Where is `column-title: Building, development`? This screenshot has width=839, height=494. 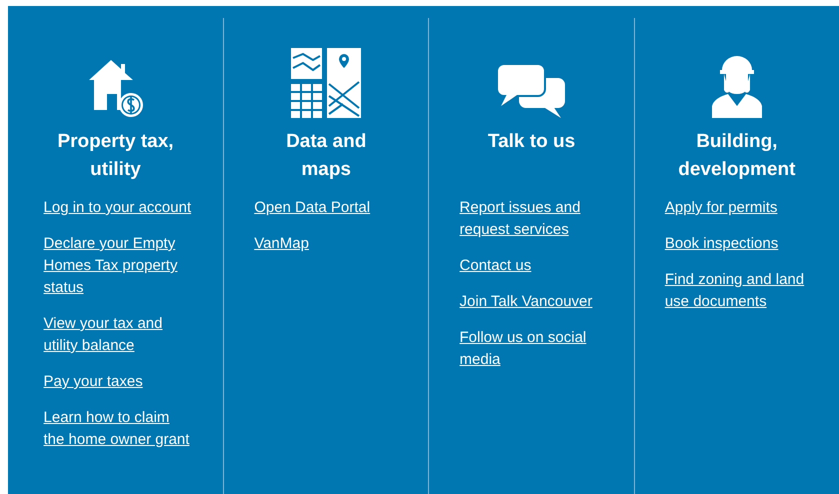 column-title: Building, development is located at coordinates (736, 156).